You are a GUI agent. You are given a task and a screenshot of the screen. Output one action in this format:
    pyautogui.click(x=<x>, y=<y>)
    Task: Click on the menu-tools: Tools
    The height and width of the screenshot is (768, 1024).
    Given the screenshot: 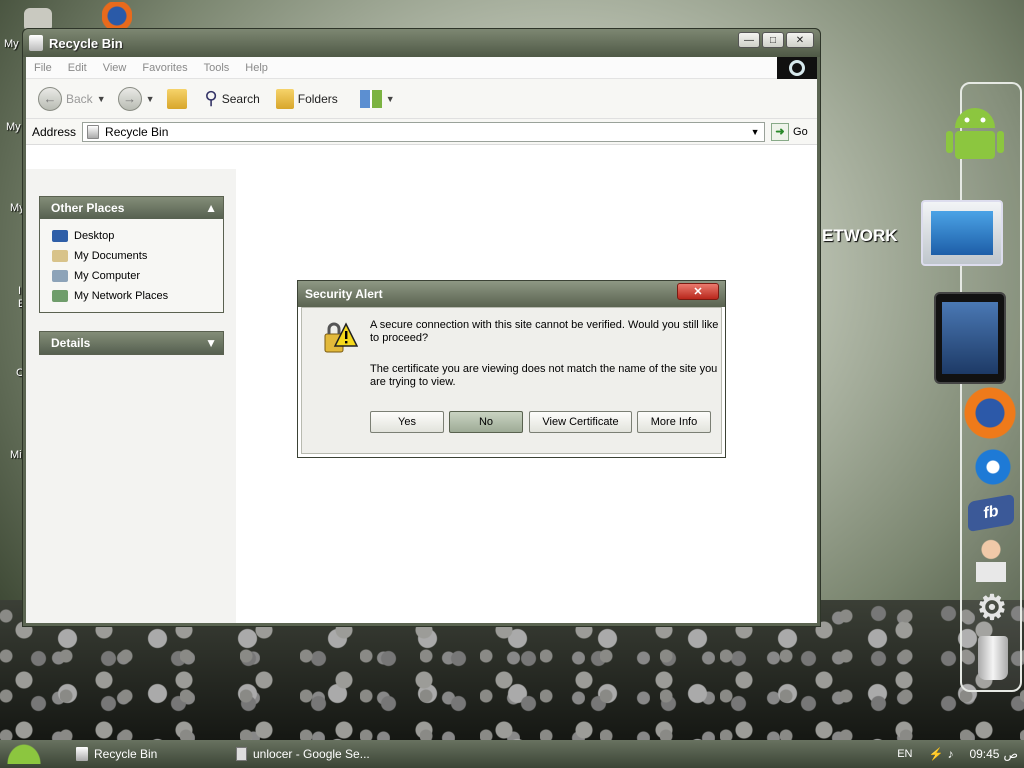 What is the action you would take?
    pyautogui.click(x=217, y=68)
    